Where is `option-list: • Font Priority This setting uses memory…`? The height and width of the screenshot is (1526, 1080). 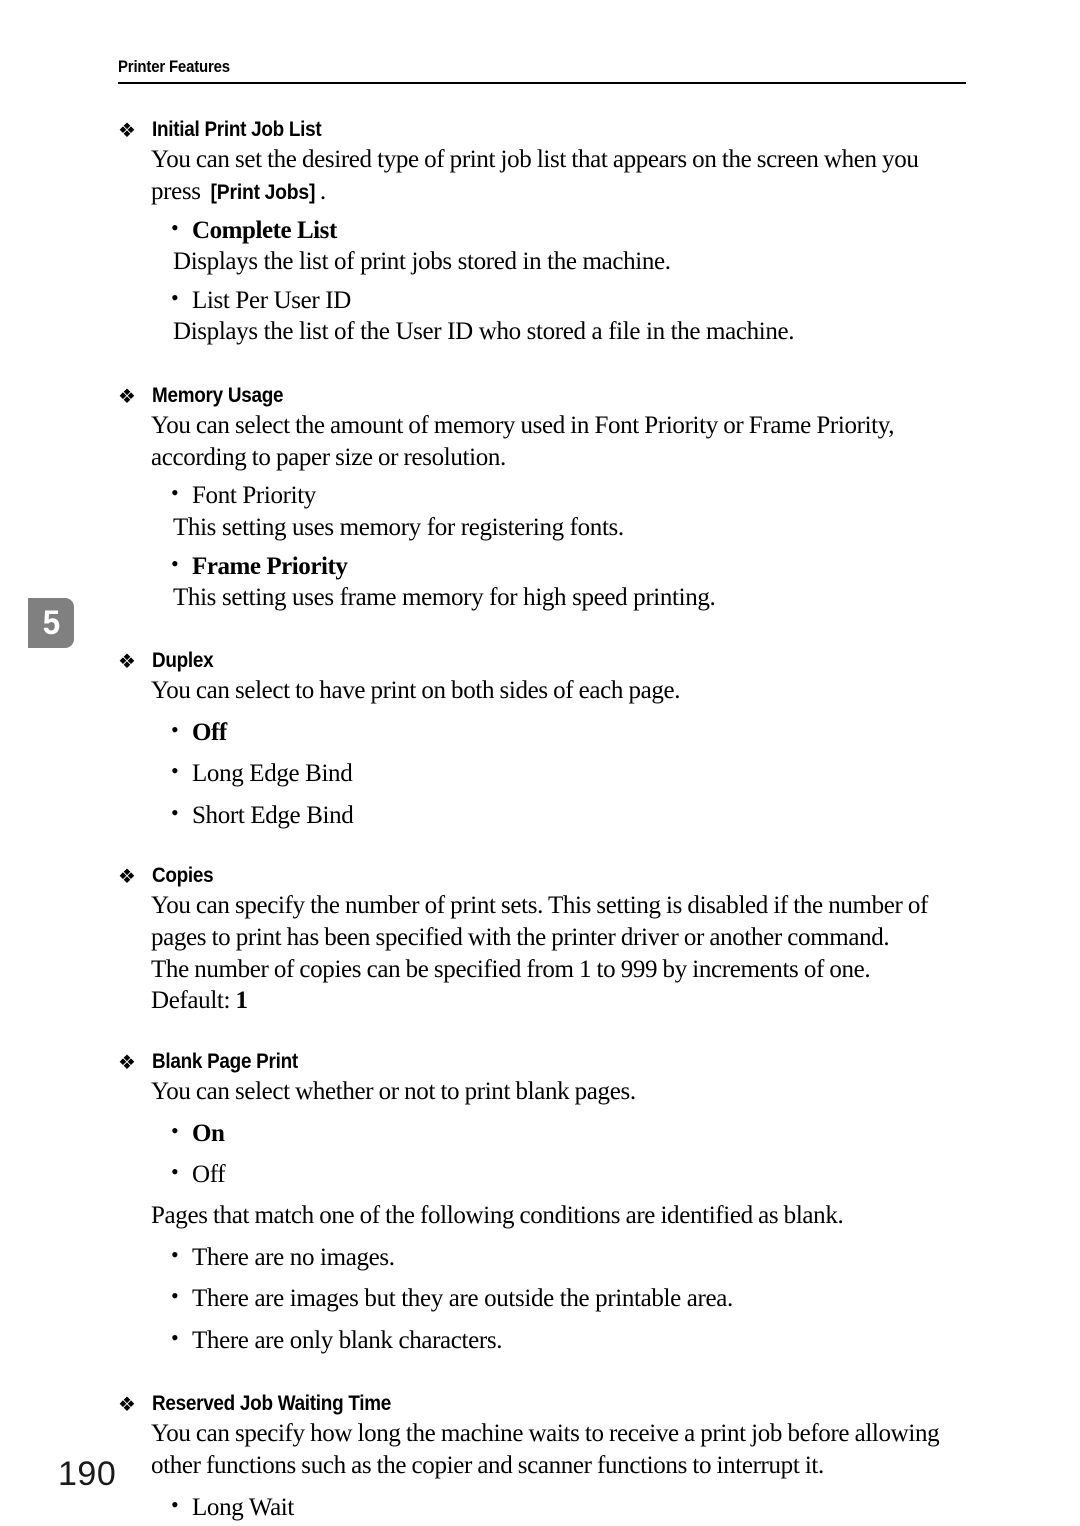
option-list: • Font Priority This setting uses memory… is located at coordinates (560, 546).